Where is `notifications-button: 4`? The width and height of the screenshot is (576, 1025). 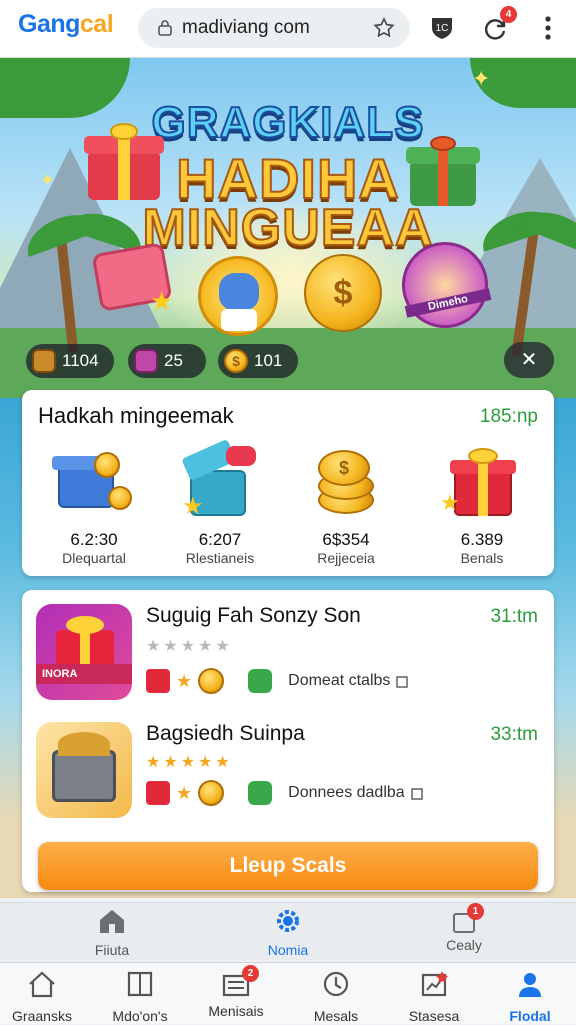 notifications-button: 4 is located at coordinates (498, 25).